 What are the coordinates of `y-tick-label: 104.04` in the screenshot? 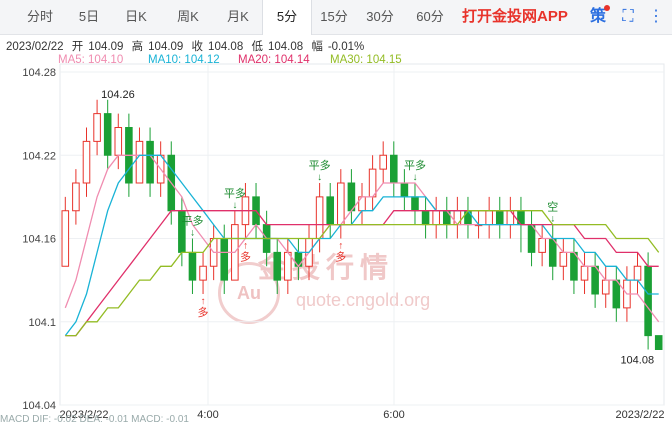 It's located at (39, 406).